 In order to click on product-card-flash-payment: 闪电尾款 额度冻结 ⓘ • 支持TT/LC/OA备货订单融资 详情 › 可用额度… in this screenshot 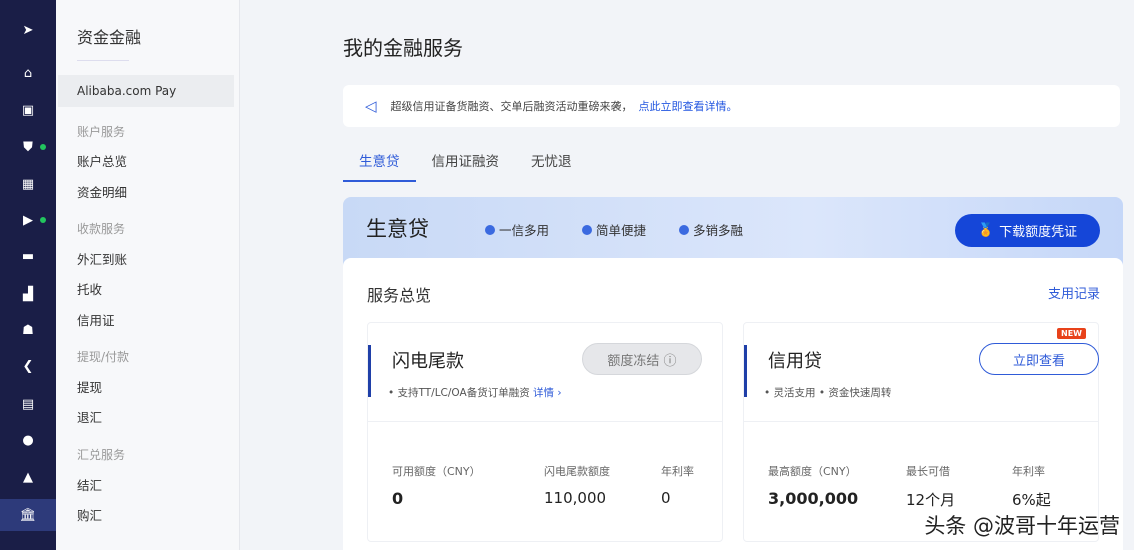, I will do `click(545, 432)`.